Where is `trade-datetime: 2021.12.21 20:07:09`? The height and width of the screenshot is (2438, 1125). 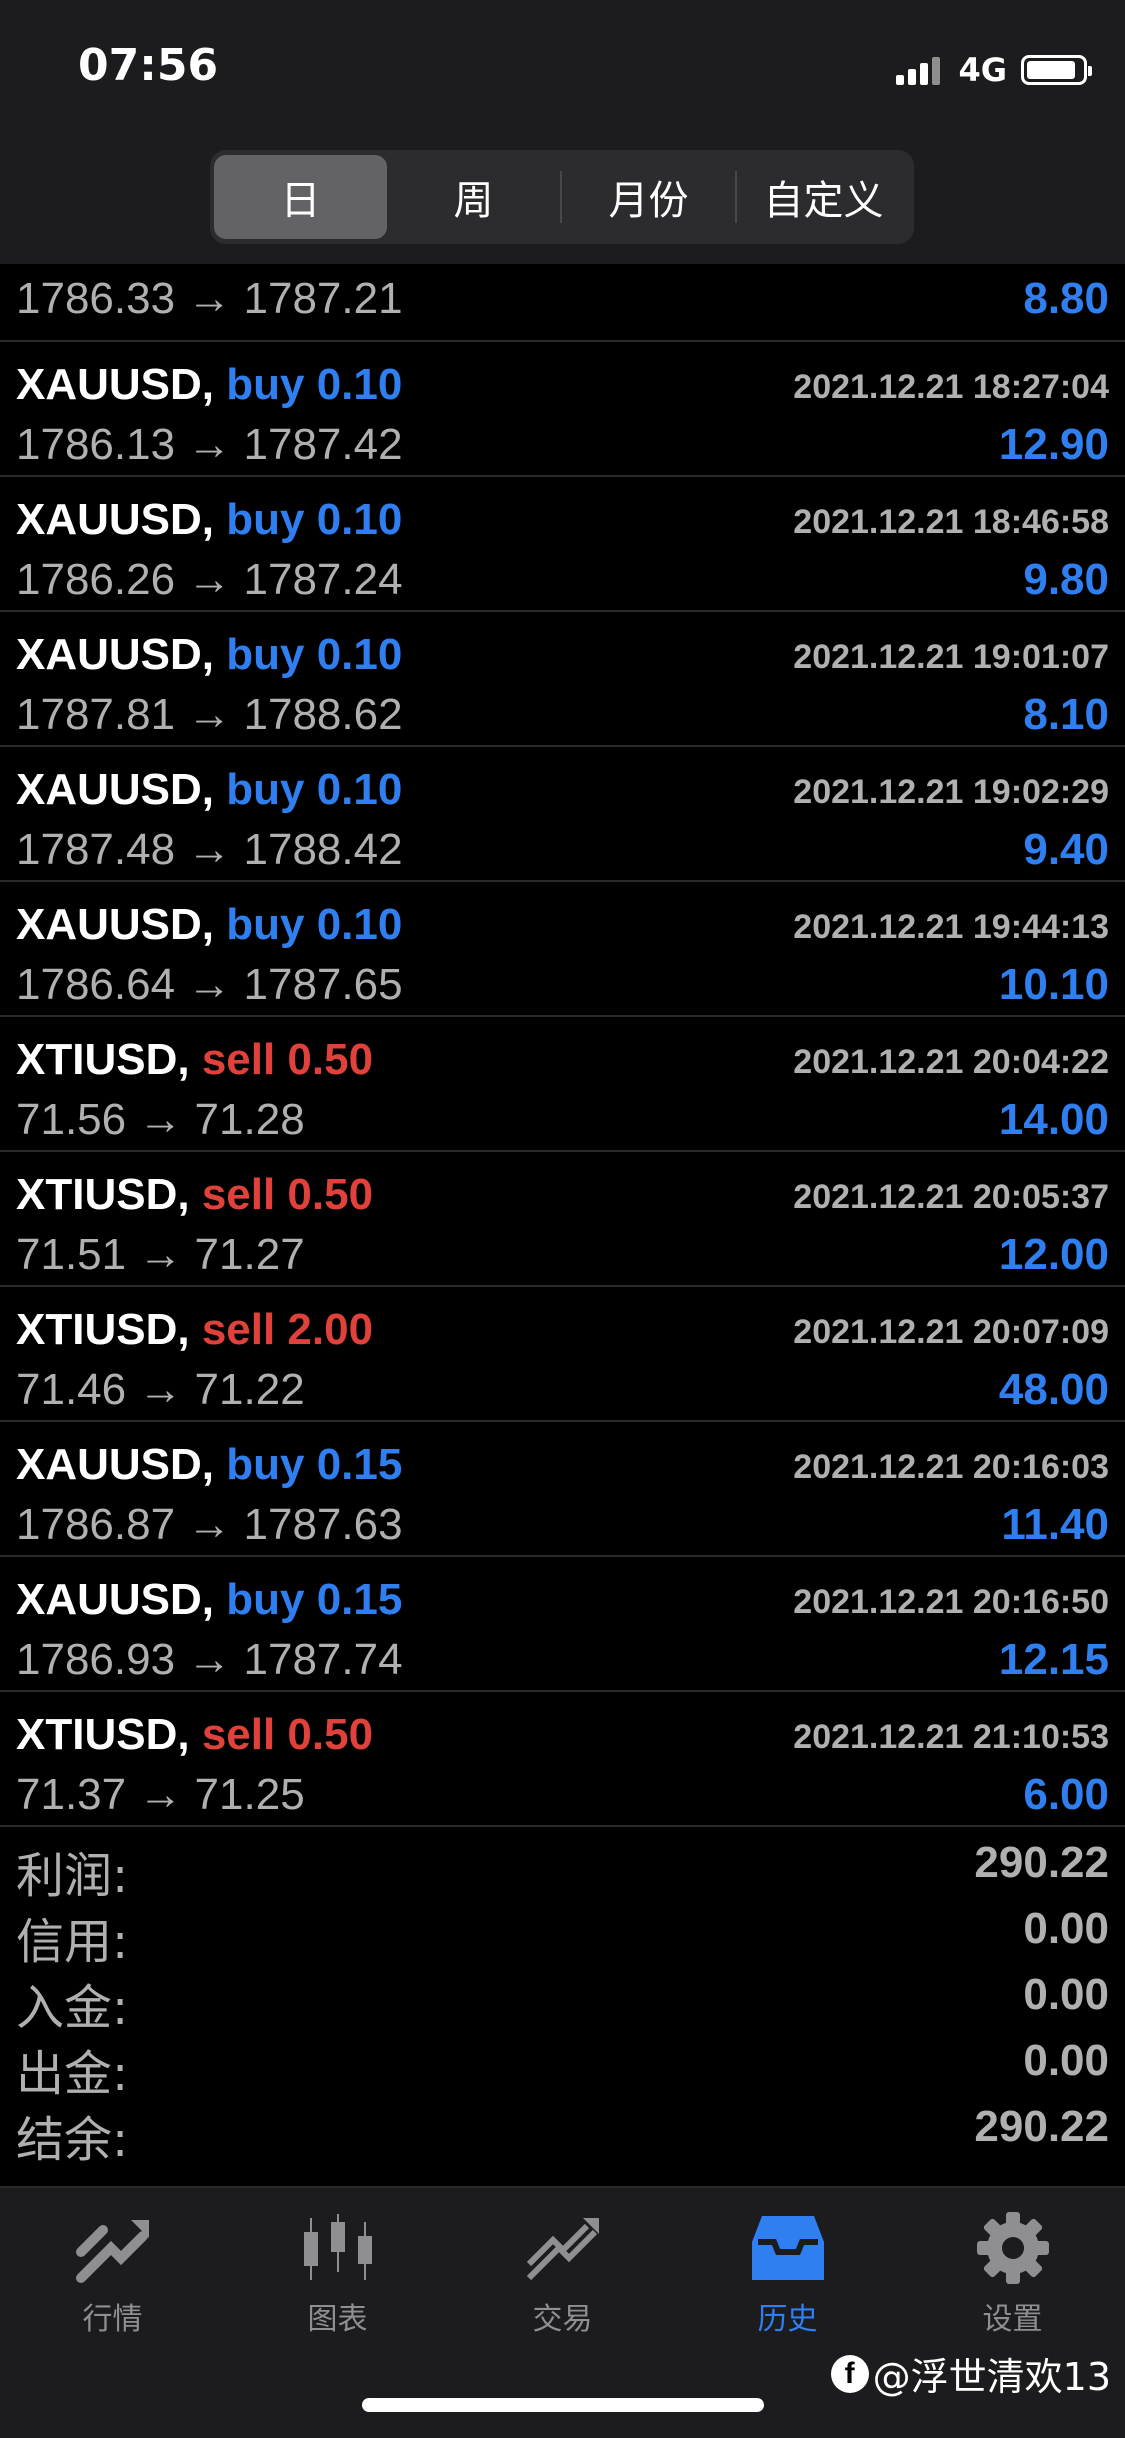
trade-datetime: 2021.12.21 20:07:09 is located at coordinates (951, 1332).